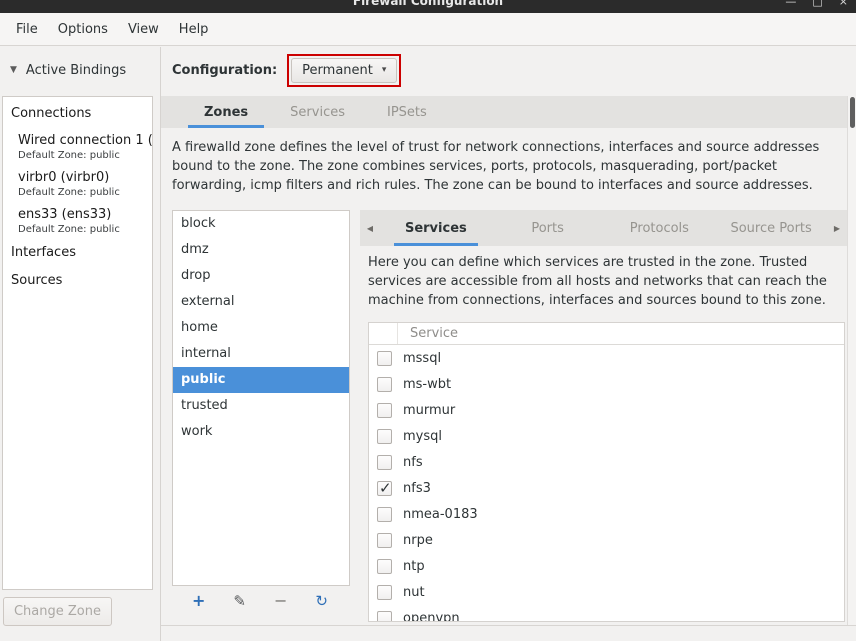 Image resolution: width=856 pixels, height=641 pixels. What do you see at coordinates (198, 601) in the screenshot?
I see `add-zone-button plus-icon: +` at bounding box center [198, 601].